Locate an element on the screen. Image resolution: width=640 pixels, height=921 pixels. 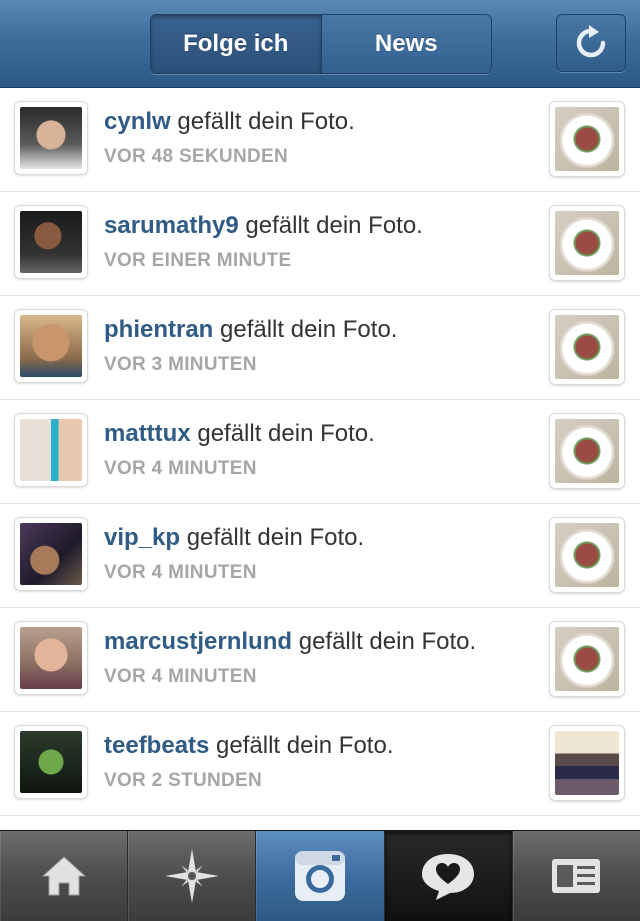
list-item: cynlw gefällt dein Foto. VOR 48 SEKUNDEN is located at coordinates (320, 140).